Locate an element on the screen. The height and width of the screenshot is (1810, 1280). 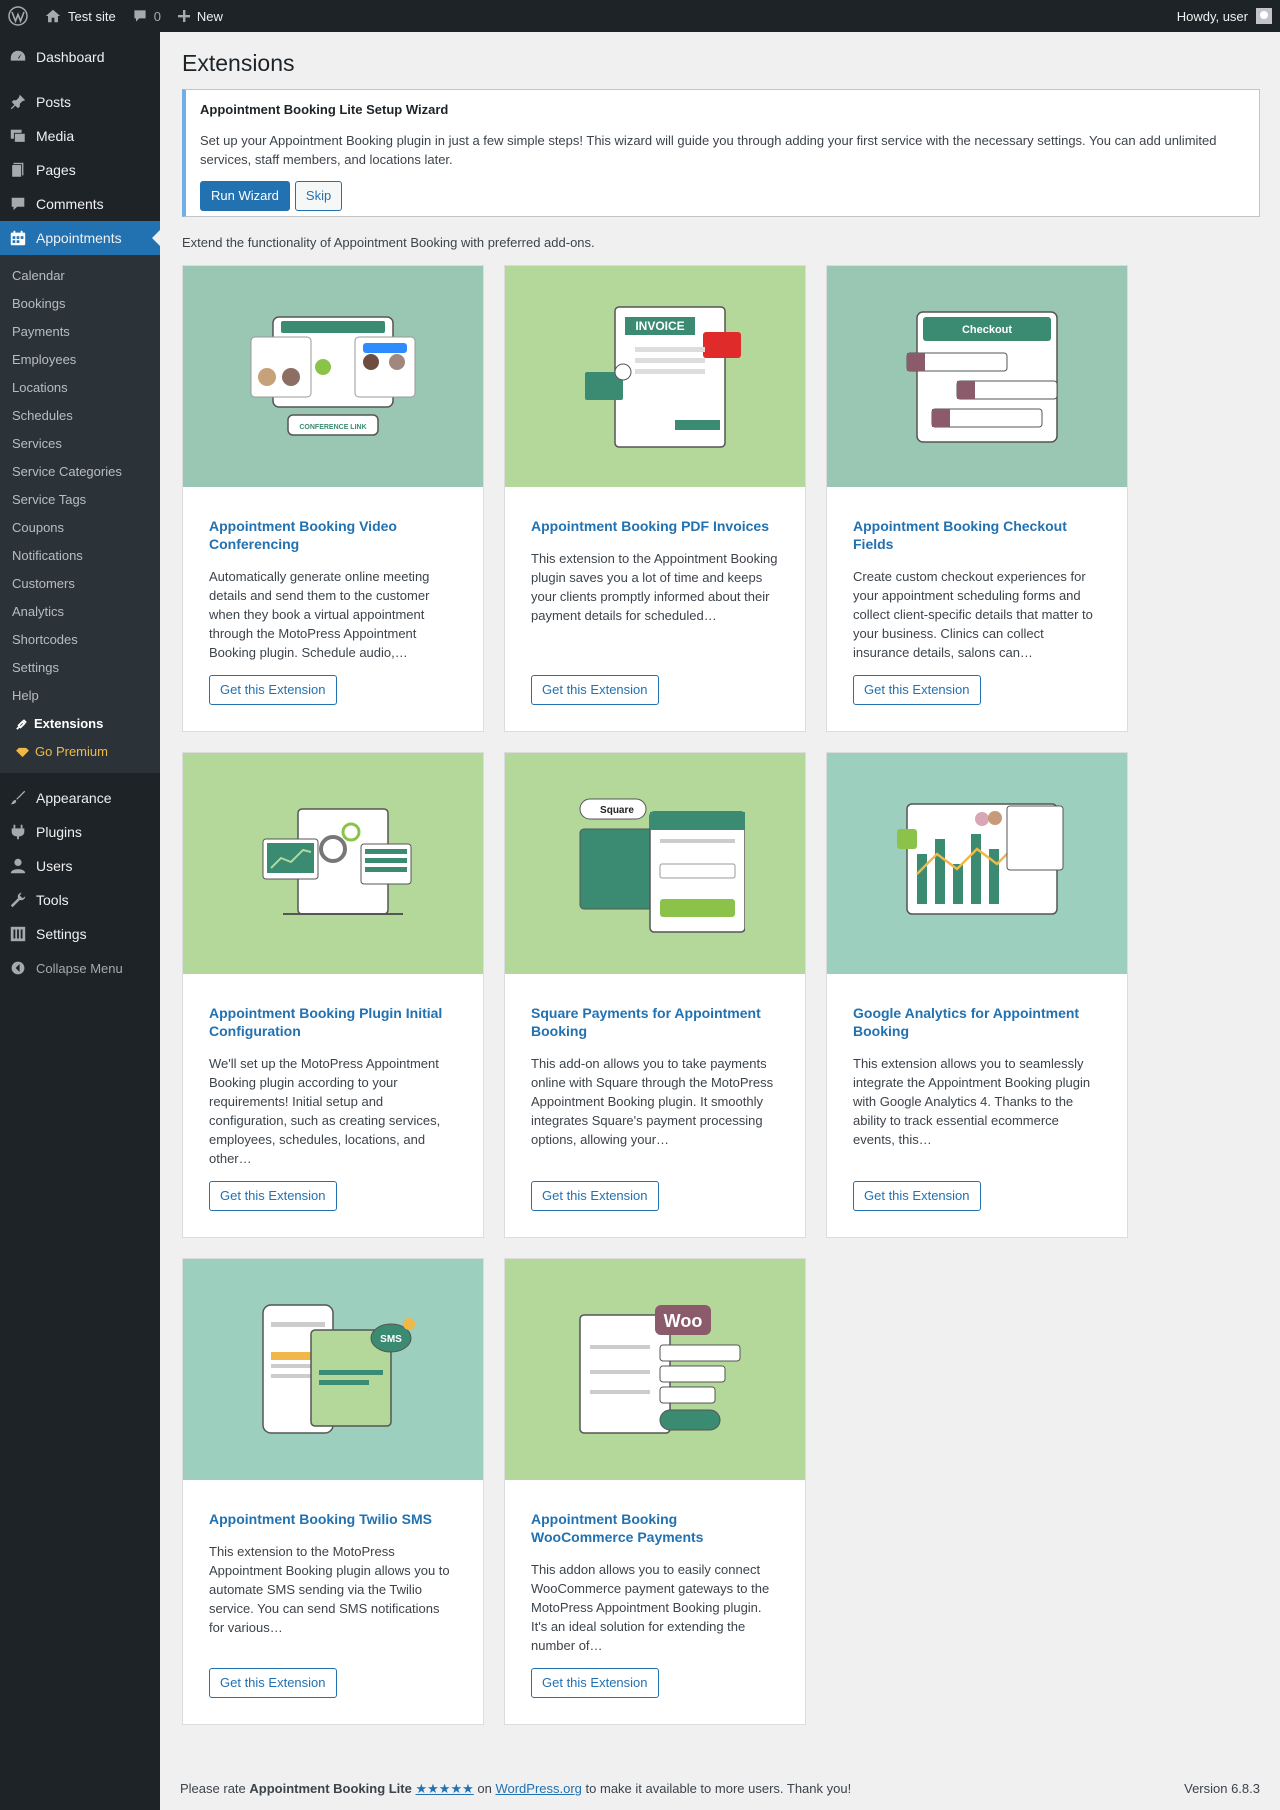
extension-title: Square Payments for Appointment Booking is located at coordinates (655, 1022).